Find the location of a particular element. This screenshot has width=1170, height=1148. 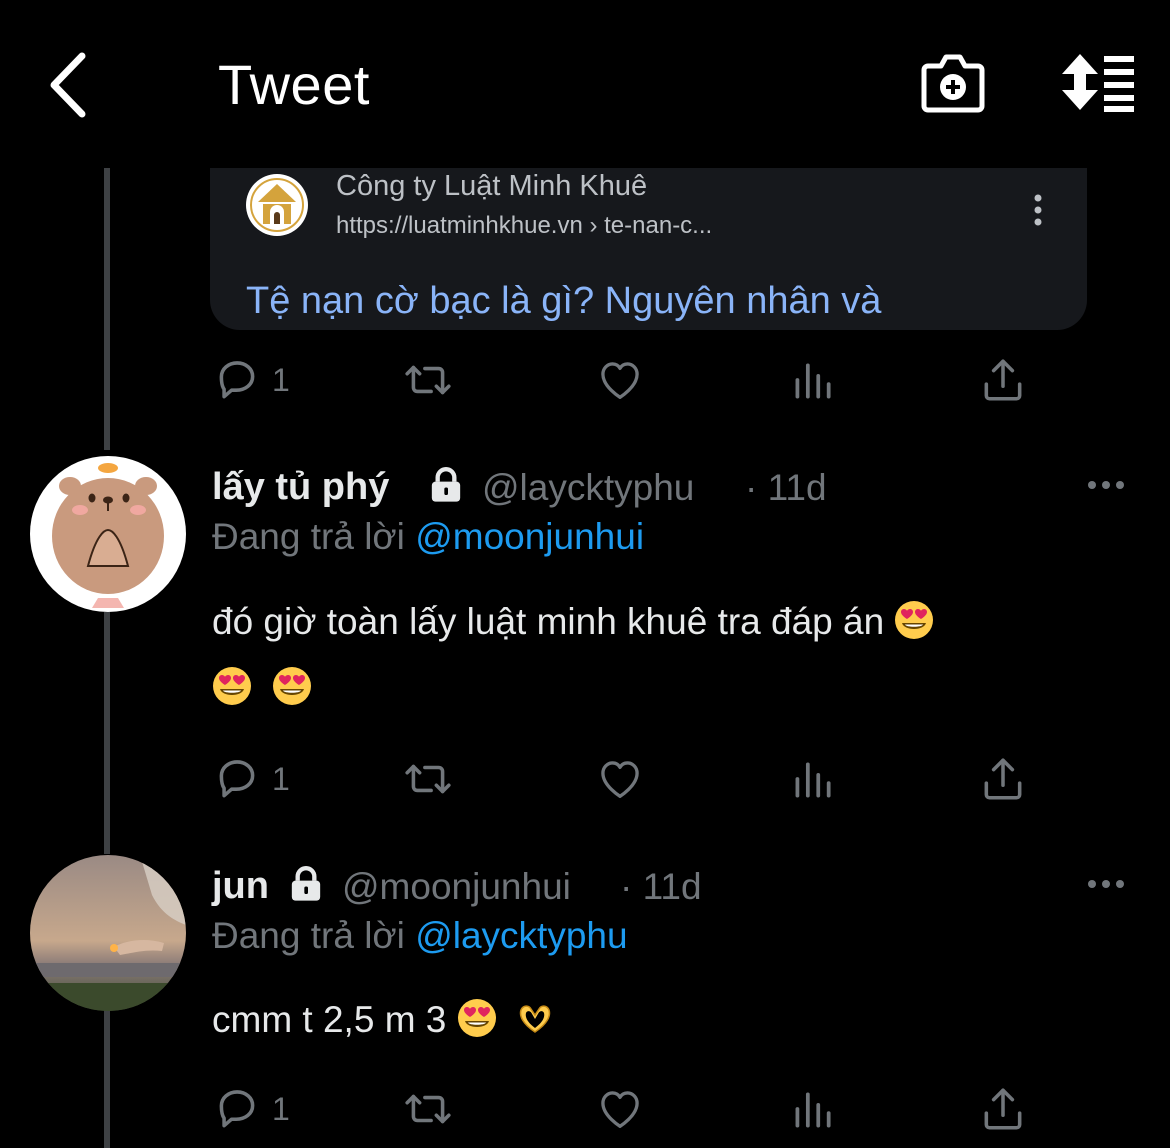

replying-to-line: Đang trả lời @moonjunhui is located at coordinates (428, 537).